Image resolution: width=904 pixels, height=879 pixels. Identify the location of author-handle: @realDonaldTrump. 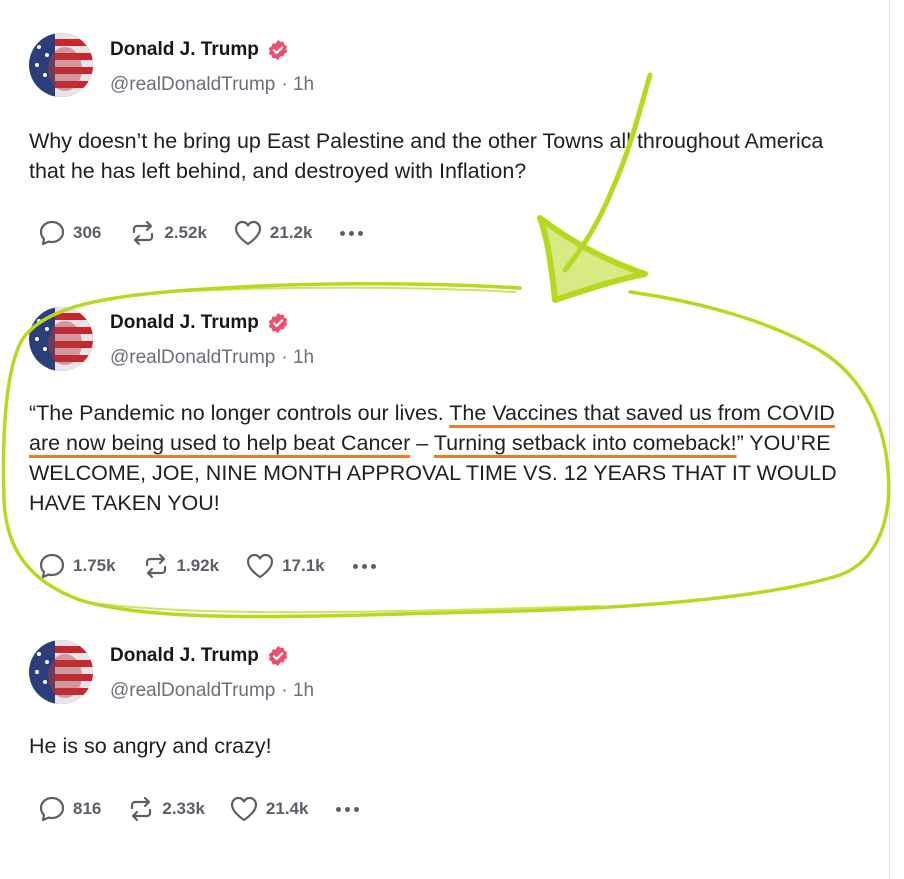
(192, 691).